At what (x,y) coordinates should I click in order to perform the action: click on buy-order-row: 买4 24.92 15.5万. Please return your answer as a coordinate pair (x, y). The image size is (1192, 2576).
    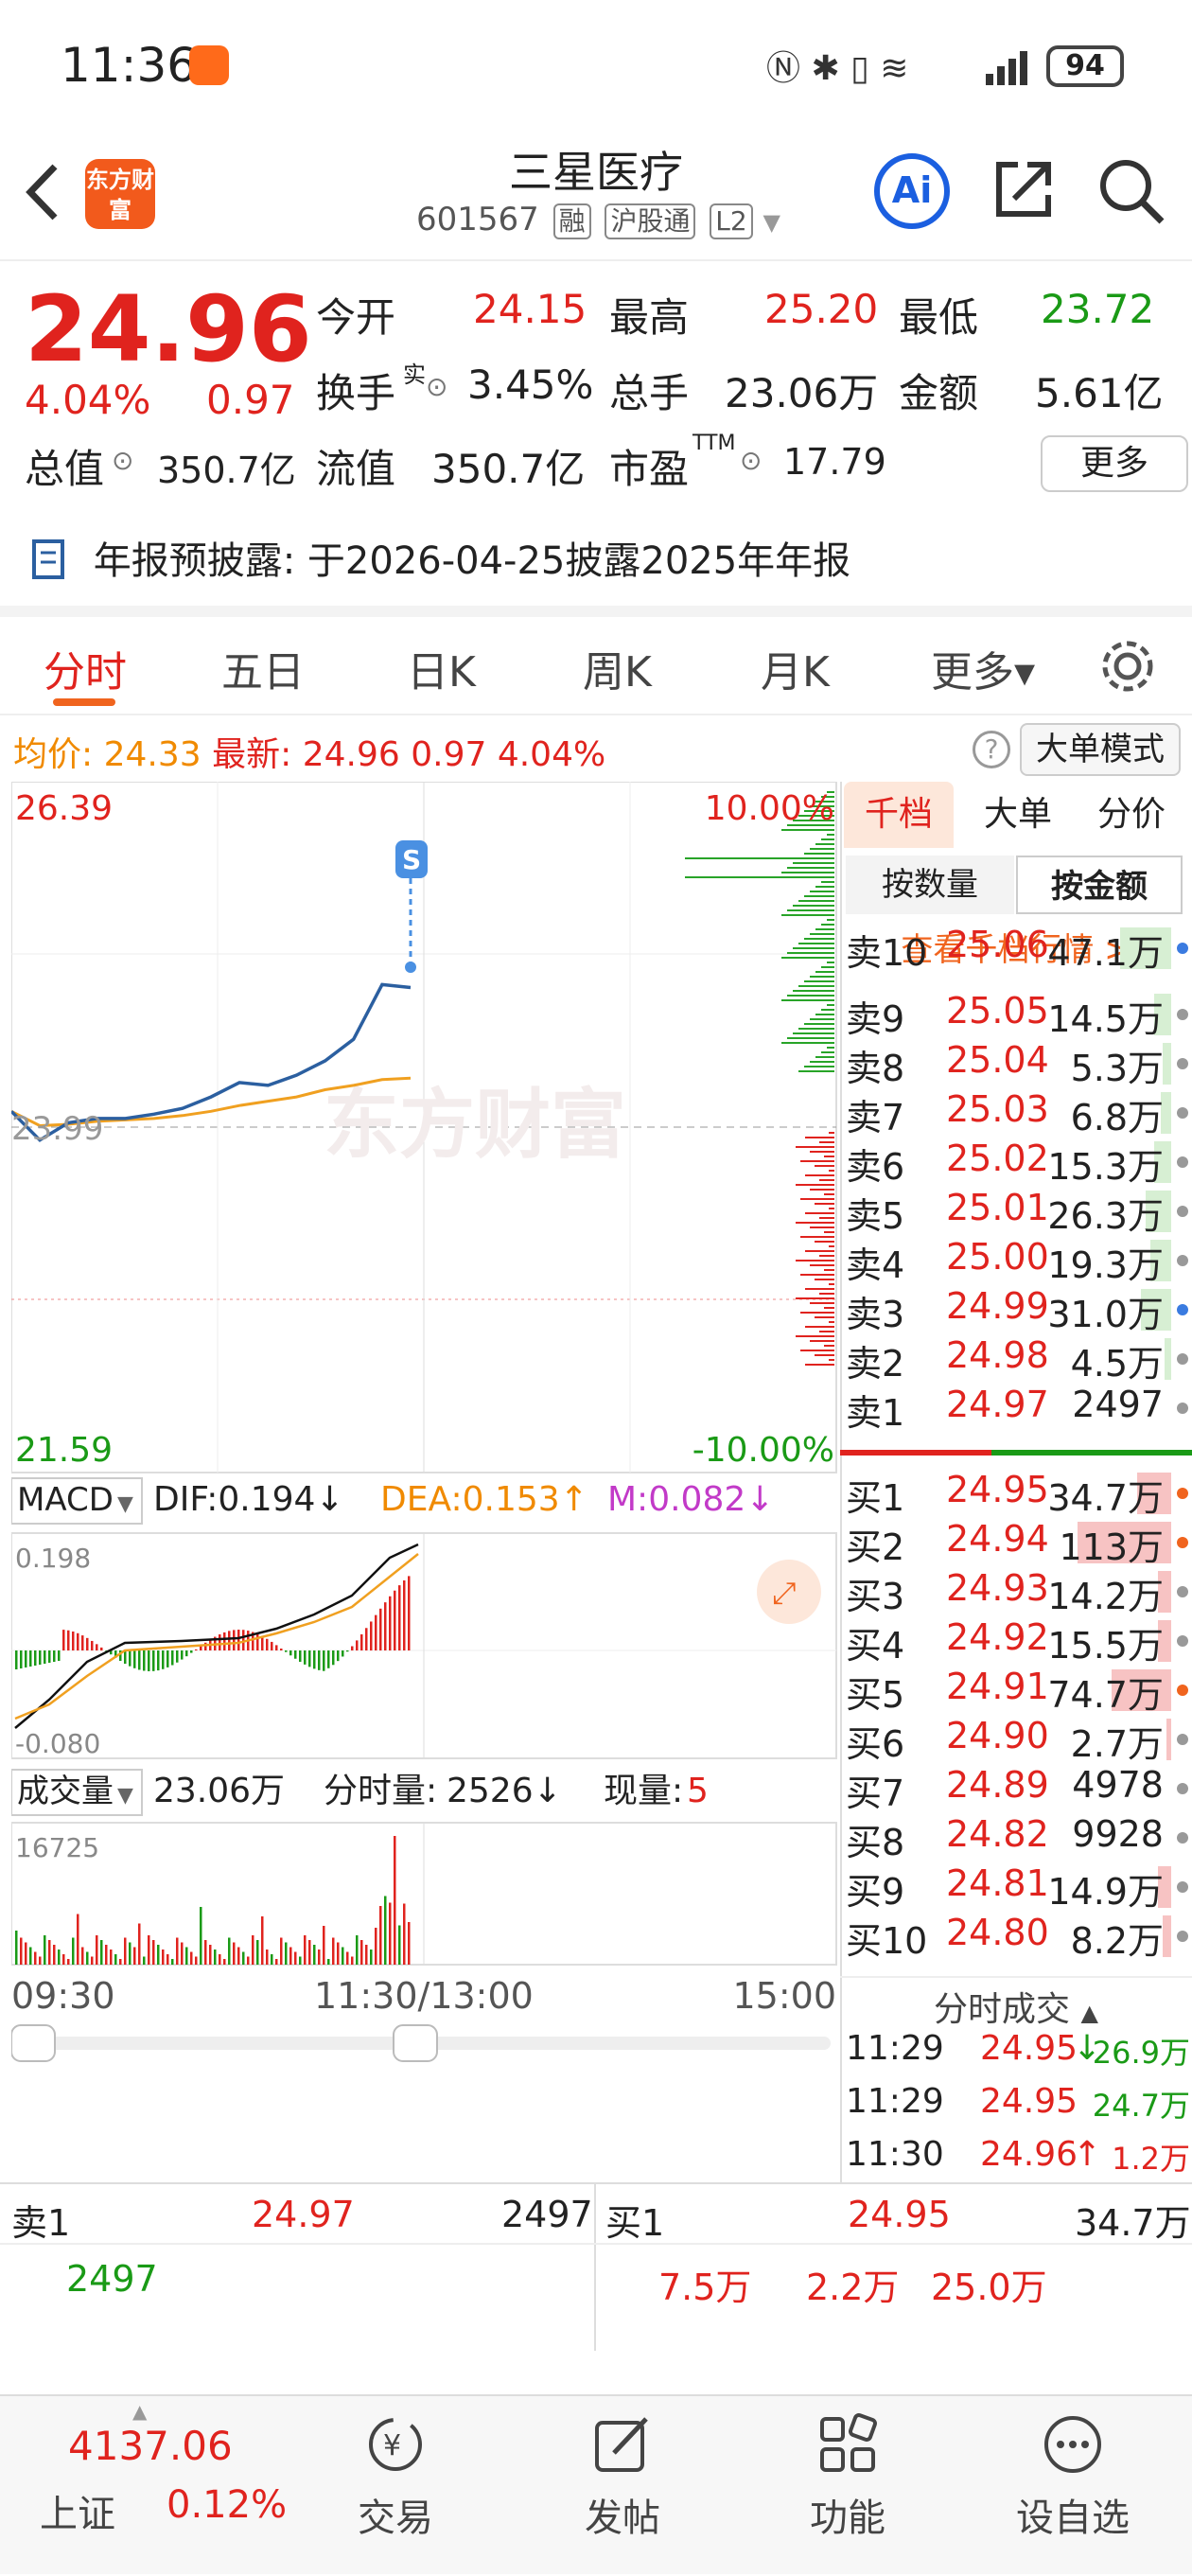
    Looking at the image, I should click on (1016, 1641).